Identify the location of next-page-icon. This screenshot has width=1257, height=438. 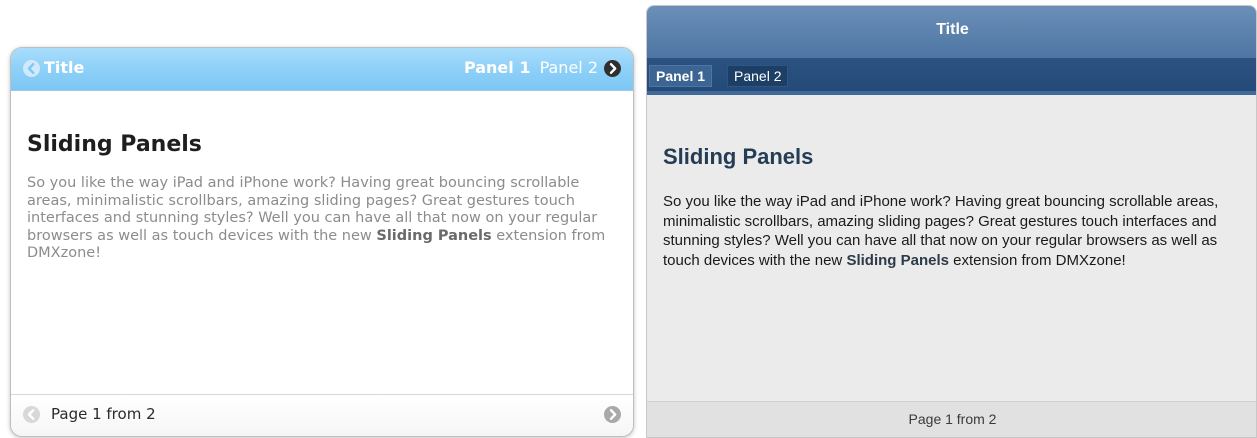
(612, 414).